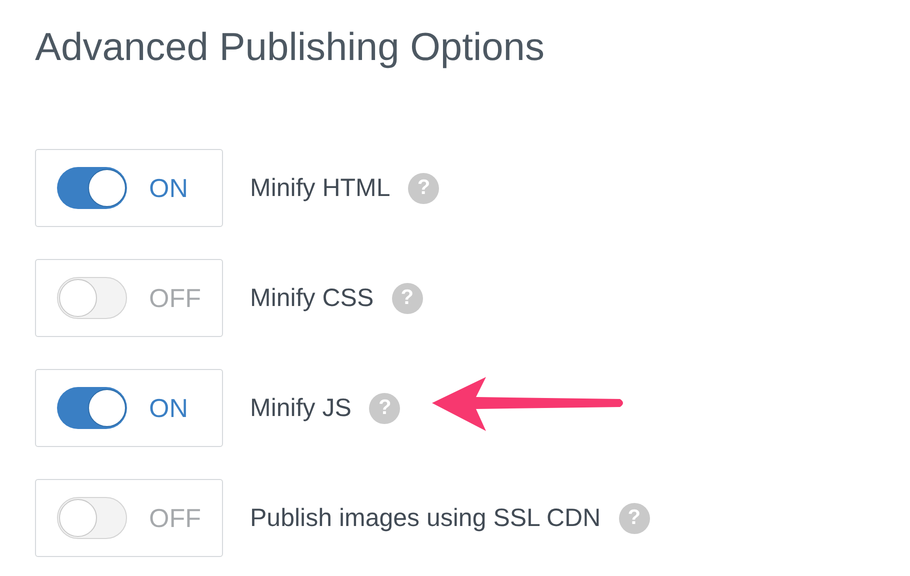 This screenshot has width=910, height=576. Describe the element at coordinates (312, 298) in the screenshot. I see `option-label: Minify CSS` at that location.